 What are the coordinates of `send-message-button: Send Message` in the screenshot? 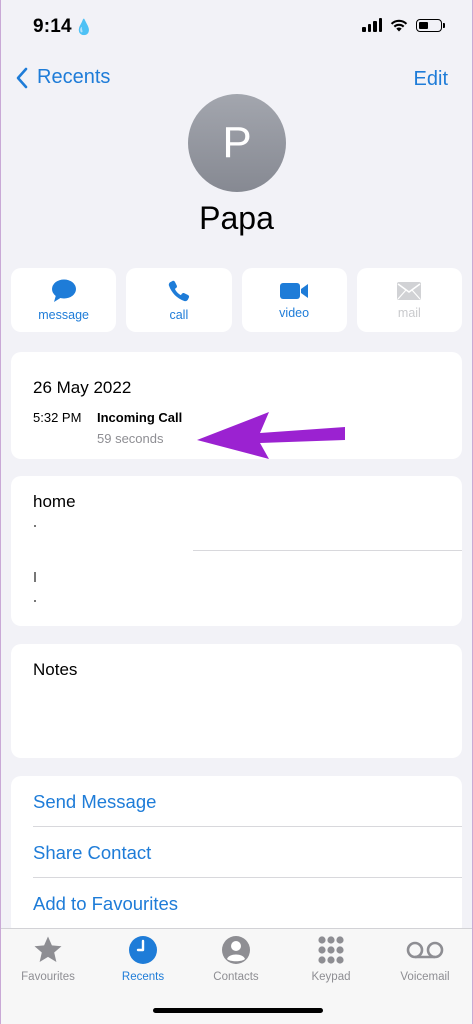 It's located at (94, 802).